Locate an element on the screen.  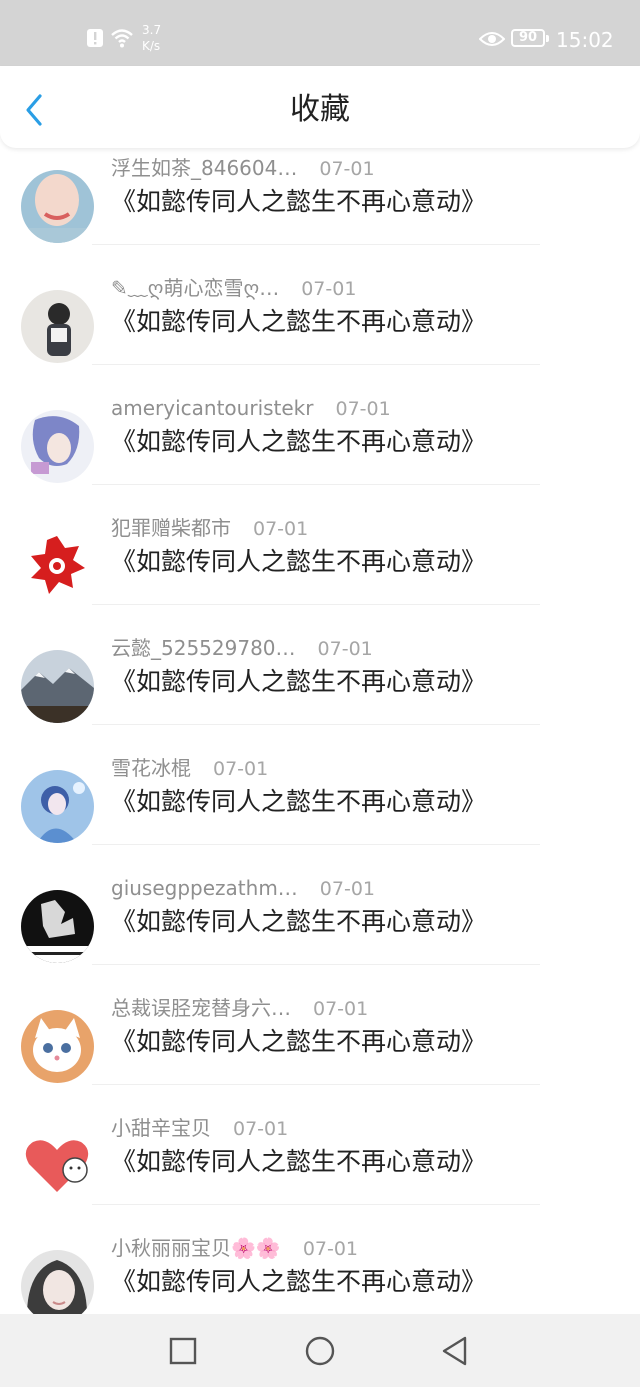
network-speed-value: 3.7 is located at coordinates (152, 30).